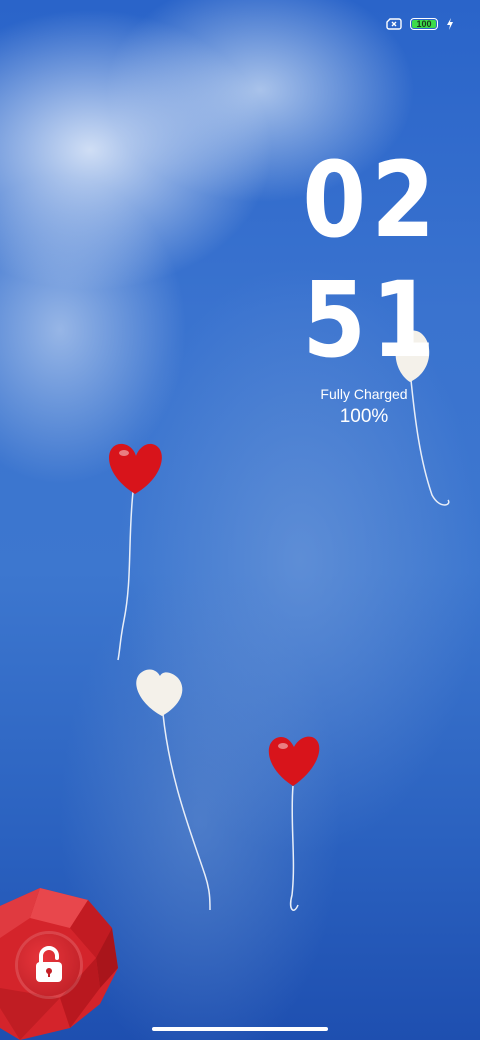 The height and width of the screenshot is (1040, 480). I want to click on battery-level-text: 100, so click(424, 24).